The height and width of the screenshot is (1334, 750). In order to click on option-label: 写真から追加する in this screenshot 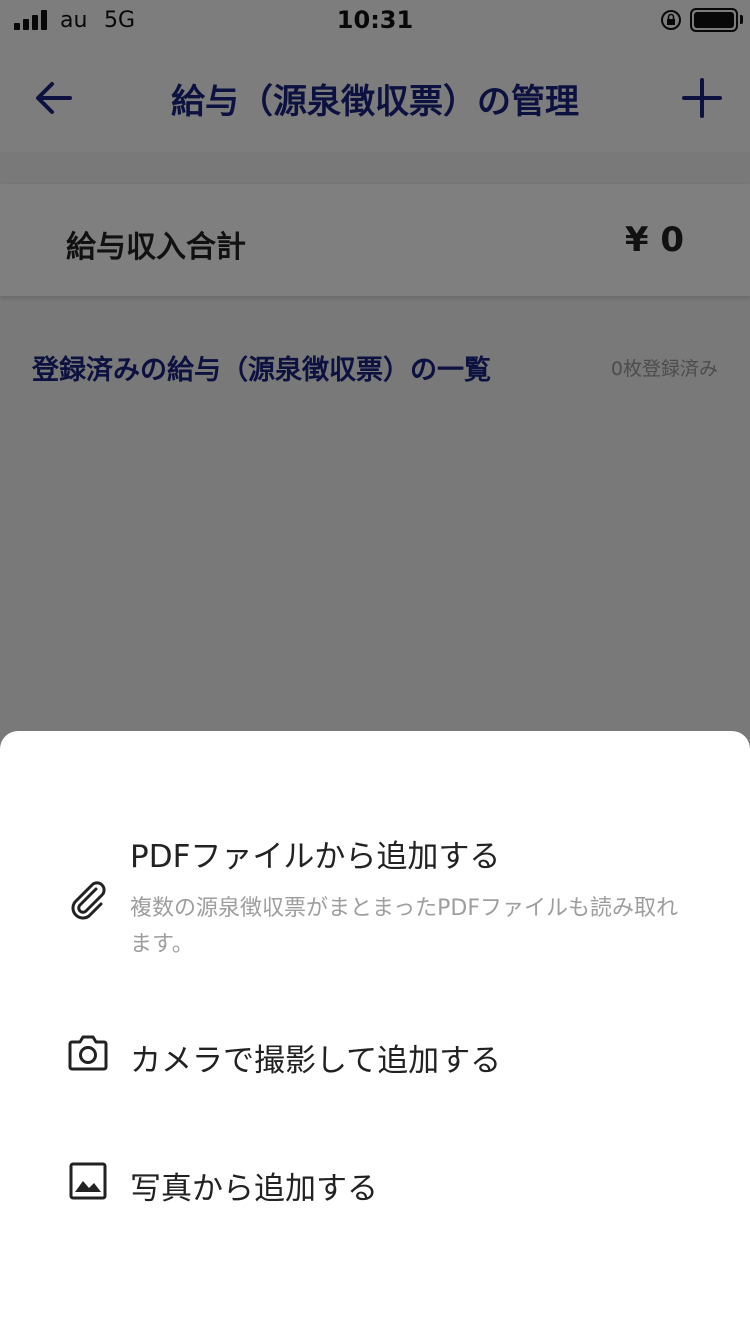, I will do `click(254, 1189)`.